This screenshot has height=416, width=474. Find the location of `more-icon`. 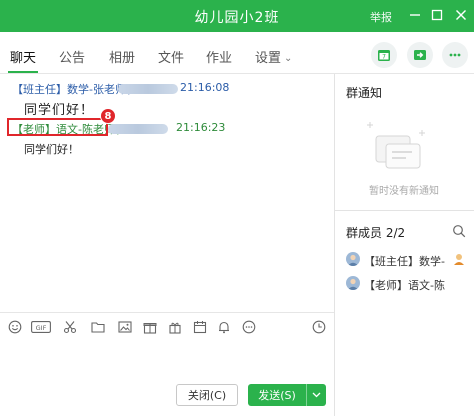

more-icon is located at coordinates (455, 55).